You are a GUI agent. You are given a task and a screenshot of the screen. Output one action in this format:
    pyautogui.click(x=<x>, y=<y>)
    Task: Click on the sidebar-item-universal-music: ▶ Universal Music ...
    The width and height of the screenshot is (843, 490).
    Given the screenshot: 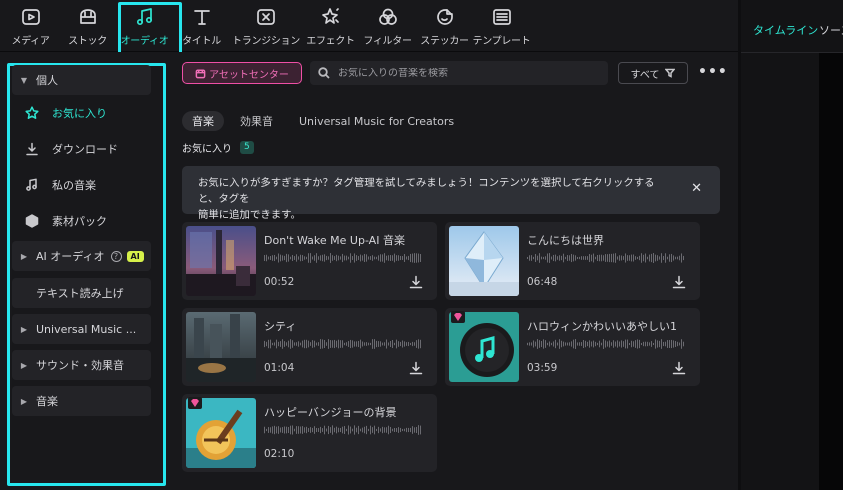 What is the action you would take?
    pyautogui.click(x=81, y=329)
    